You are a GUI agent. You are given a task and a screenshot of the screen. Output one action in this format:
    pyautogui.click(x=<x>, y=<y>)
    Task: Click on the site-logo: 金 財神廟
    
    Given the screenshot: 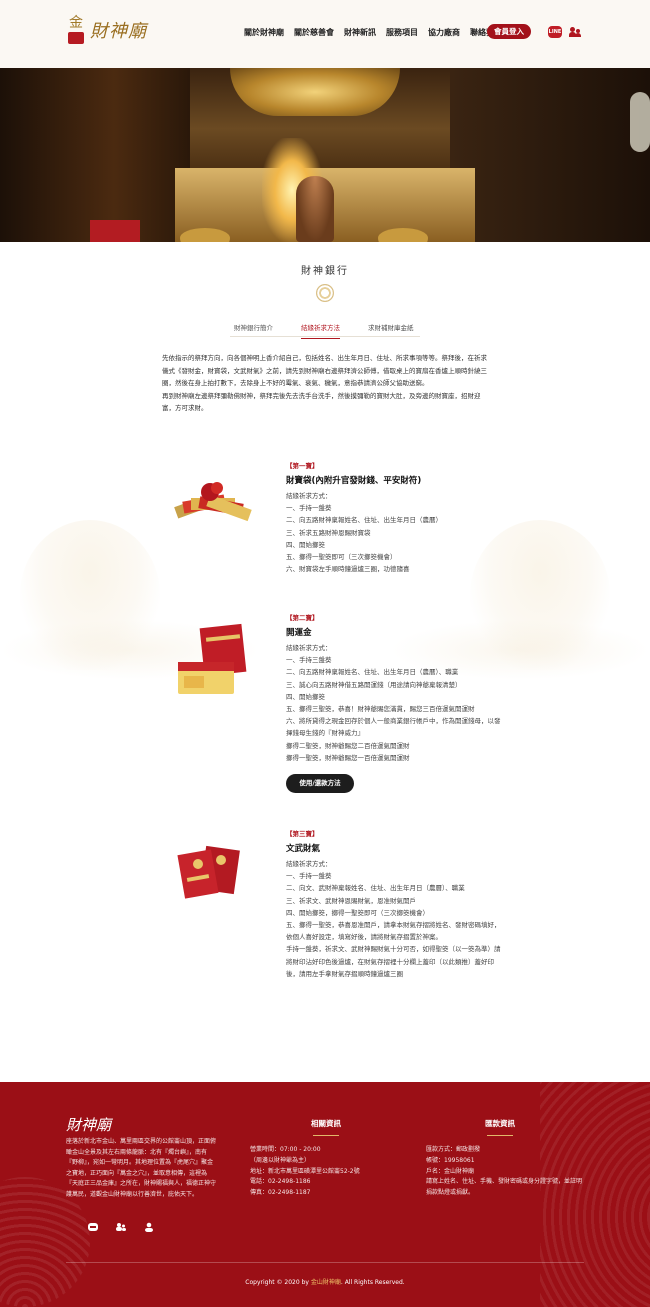 What is the action you would take?
    pyautogui.click(x=106, y=30)
    